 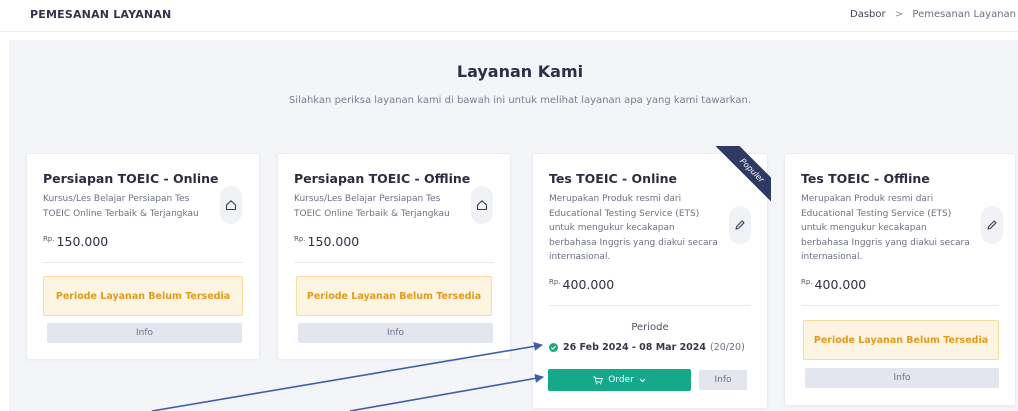 What do you see at coordinates (642, 380) in the screenshot?
I see `chevron-down-icon` at bounding box center [642, 380].